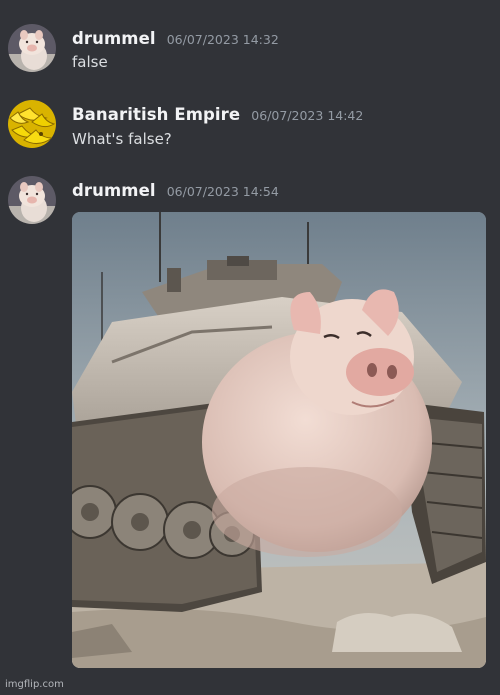 This screenshot has height=695, width=500. What do you see at coordinates (222, 191) in the screenshot?
I see `timestamp: 06/07/2023 14:54` at bounding box center [222, 191].